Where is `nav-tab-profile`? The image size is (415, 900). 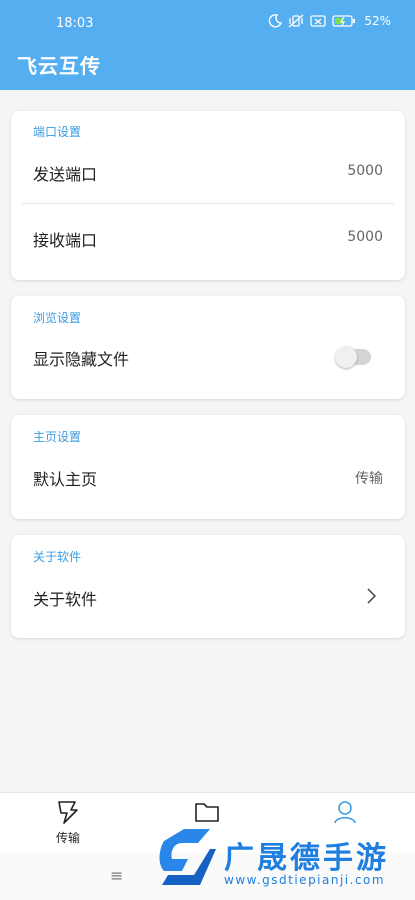 nav-tab-profile is located at coordinates (345, 812).